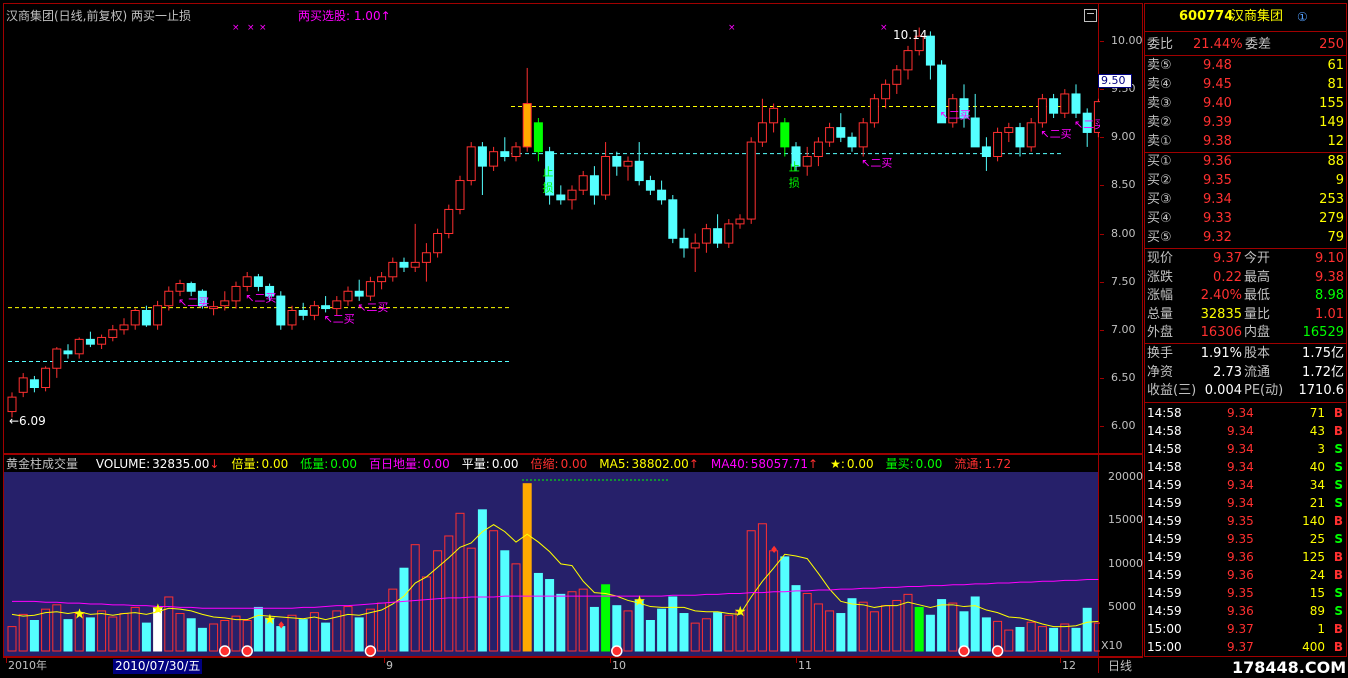 The width and height of the screenshot is (1348, 678). What do you see at coordinates (1221, 314) in the screenshot?
I see `quote-stat-value: 32835` at bounding box center [1221, 314].